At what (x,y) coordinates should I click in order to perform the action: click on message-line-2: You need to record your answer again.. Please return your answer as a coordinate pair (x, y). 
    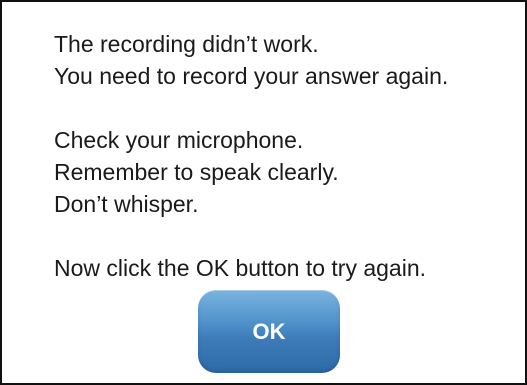
    Looking at the image, I should click on (251, 76).